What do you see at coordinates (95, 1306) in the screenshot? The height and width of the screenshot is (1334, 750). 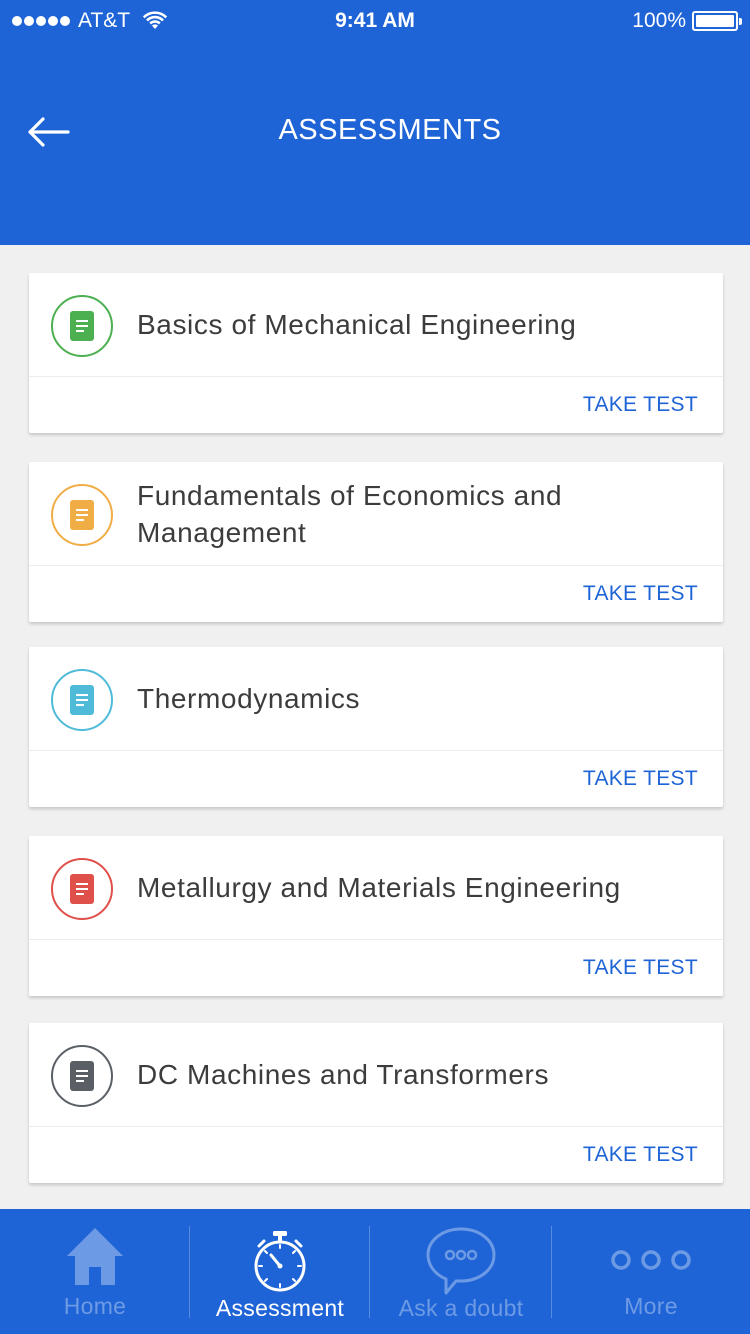 I see `tab-label: Home` at bounding box center [95, 1306].